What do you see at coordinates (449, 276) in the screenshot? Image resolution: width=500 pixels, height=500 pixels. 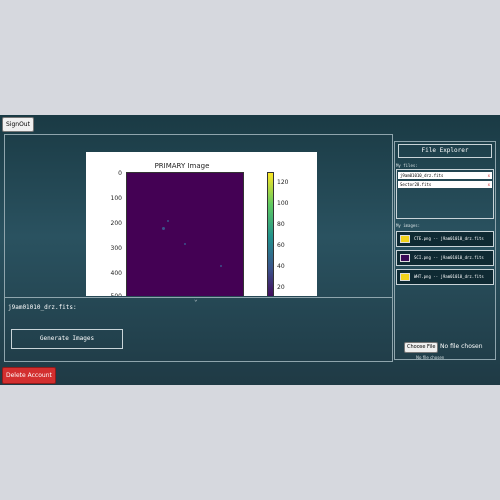 I see `image-label: WHT.png -- j9am01010_drz.fits` at bounding box center [449, 276].